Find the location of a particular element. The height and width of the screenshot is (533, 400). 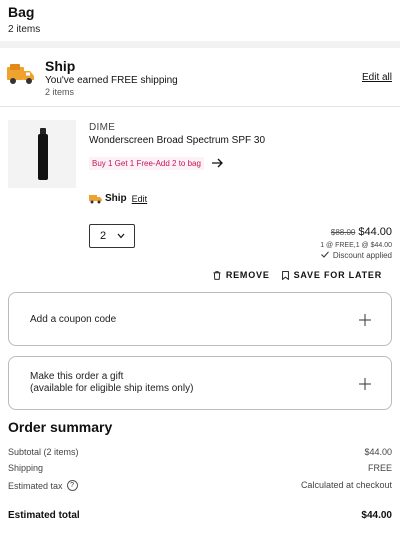

tax-value: Calculated at checkout is located at coordinates (346, 485).